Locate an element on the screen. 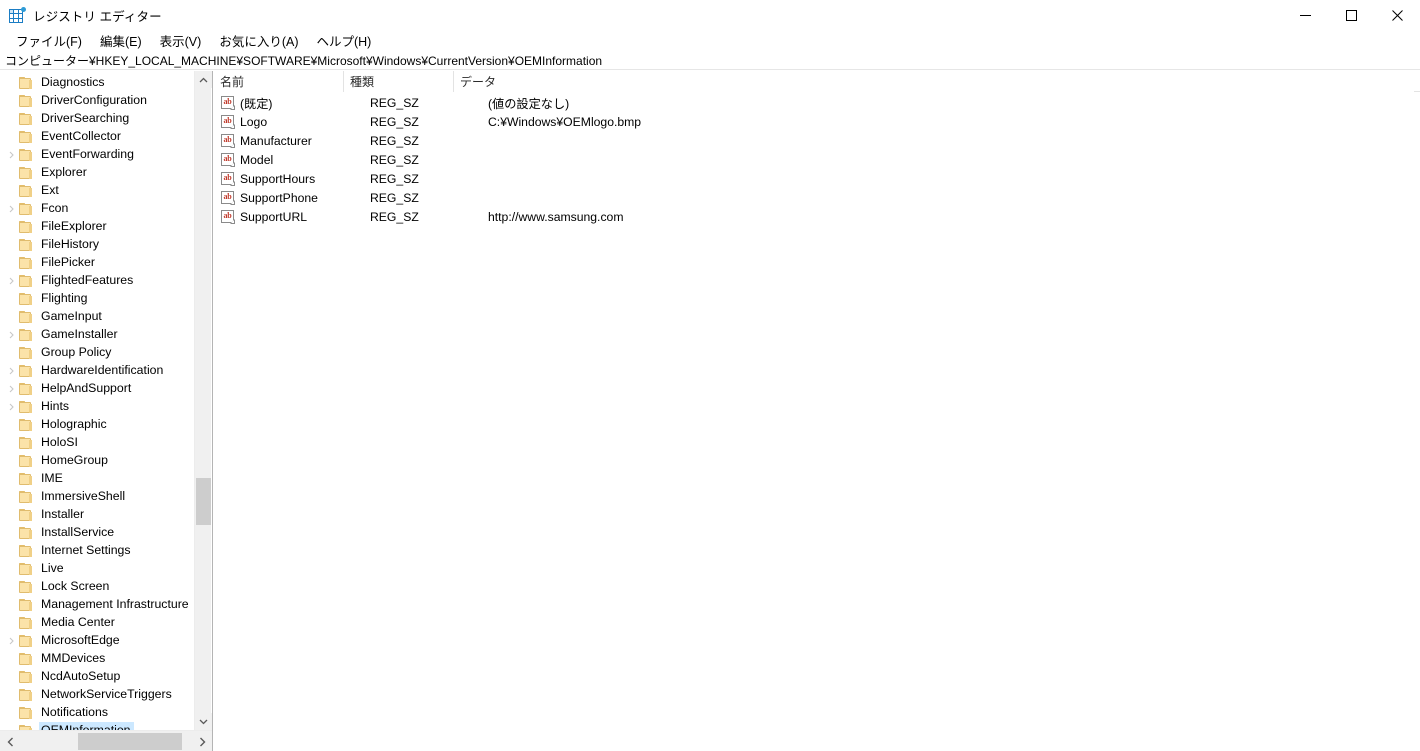 The image size is (1420, 751). tree-horizontal-scrollbar is located at coordinates (106, 740).